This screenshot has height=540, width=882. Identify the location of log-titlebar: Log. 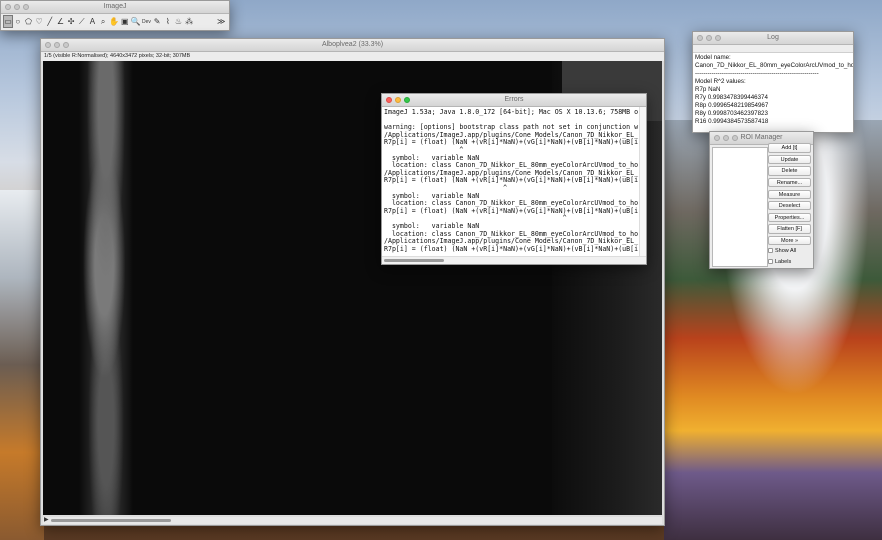
(773, 38).